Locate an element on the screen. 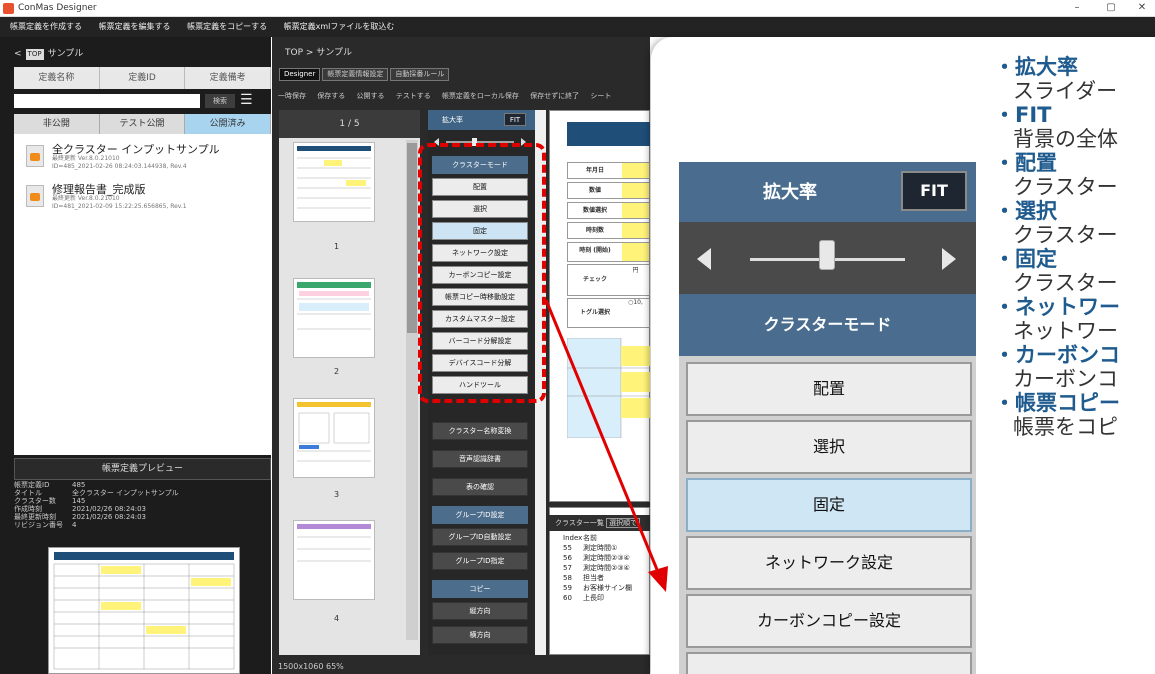 The width and height of the screenshot is (1155, 674). title-bar: ConMas Designer – ▢ ✕ is located at coordinates (577, 8).